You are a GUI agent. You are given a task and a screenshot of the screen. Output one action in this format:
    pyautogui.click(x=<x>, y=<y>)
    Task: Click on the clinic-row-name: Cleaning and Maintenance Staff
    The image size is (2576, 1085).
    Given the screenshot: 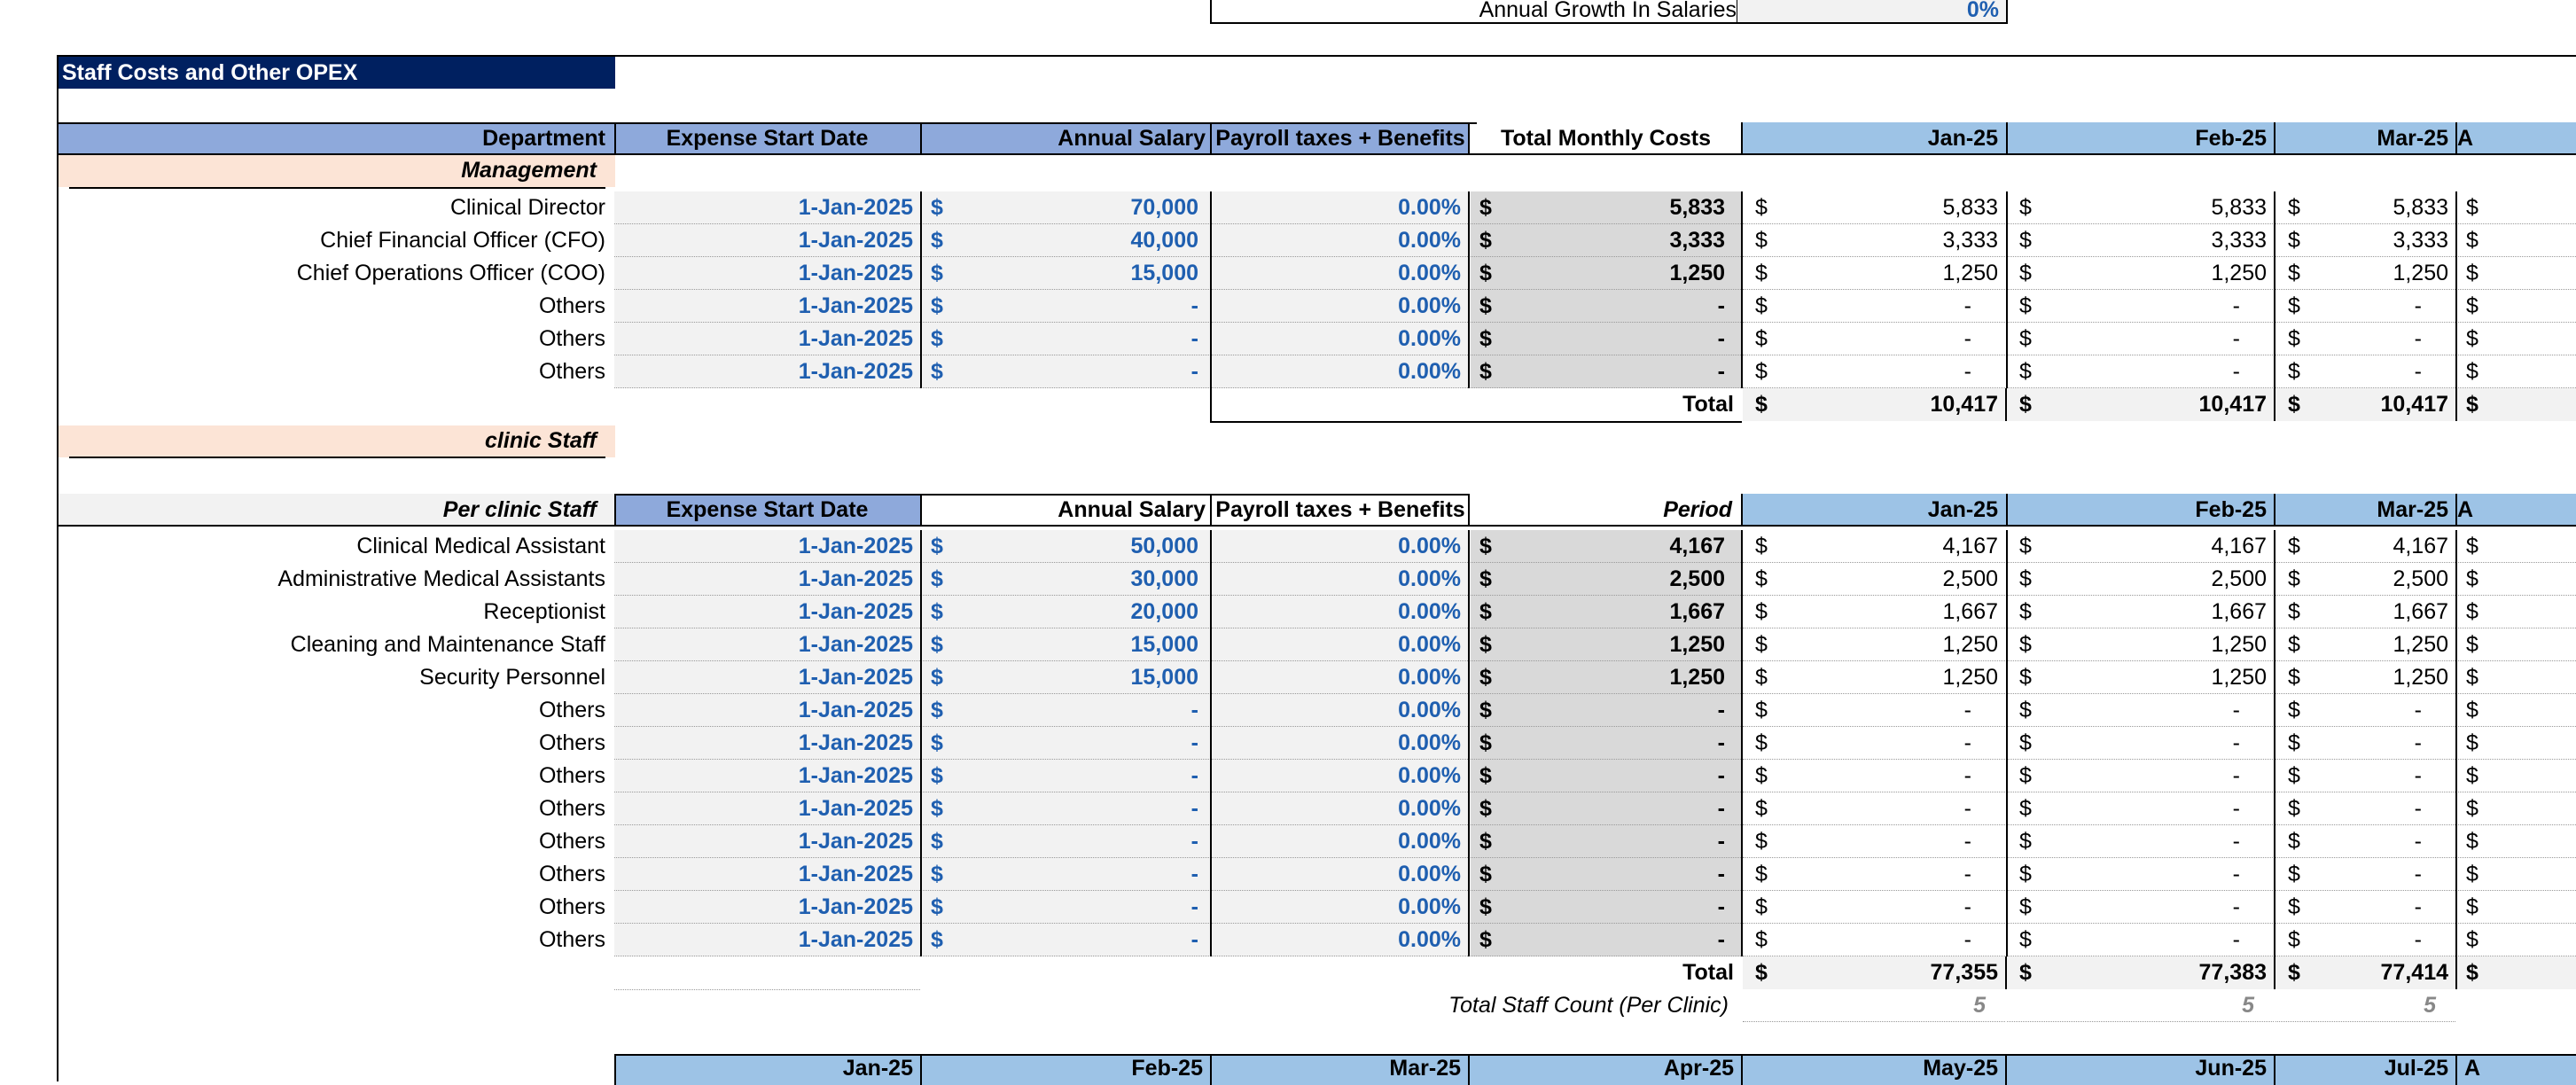 What is the action you would take?
    pyautogui.click(x=447, y=644)
    